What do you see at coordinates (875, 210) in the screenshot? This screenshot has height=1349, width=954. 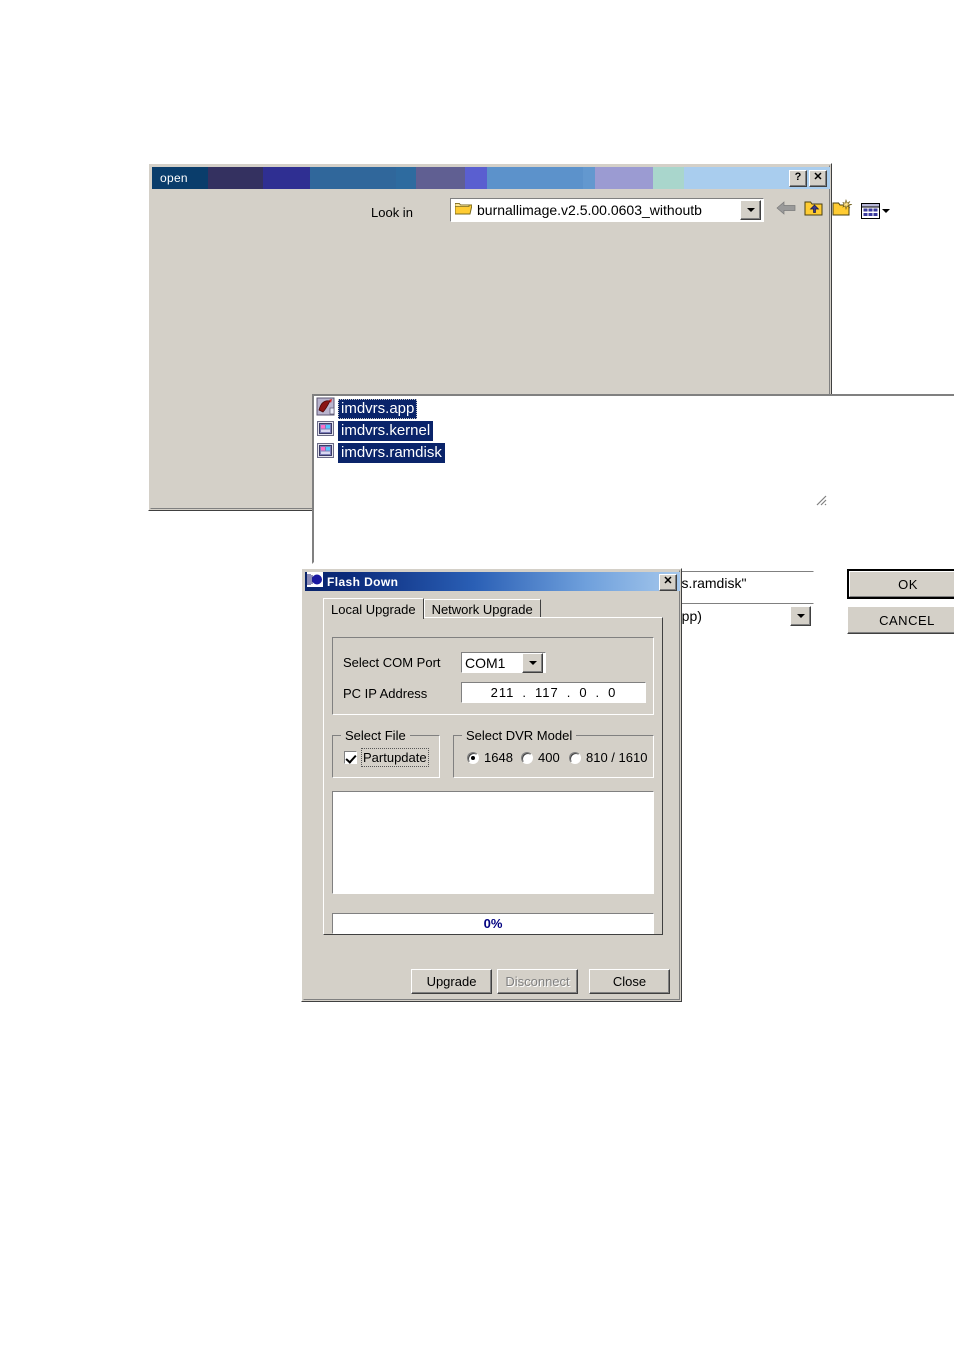 I see `views-icon` at bounding box center [875, 210].